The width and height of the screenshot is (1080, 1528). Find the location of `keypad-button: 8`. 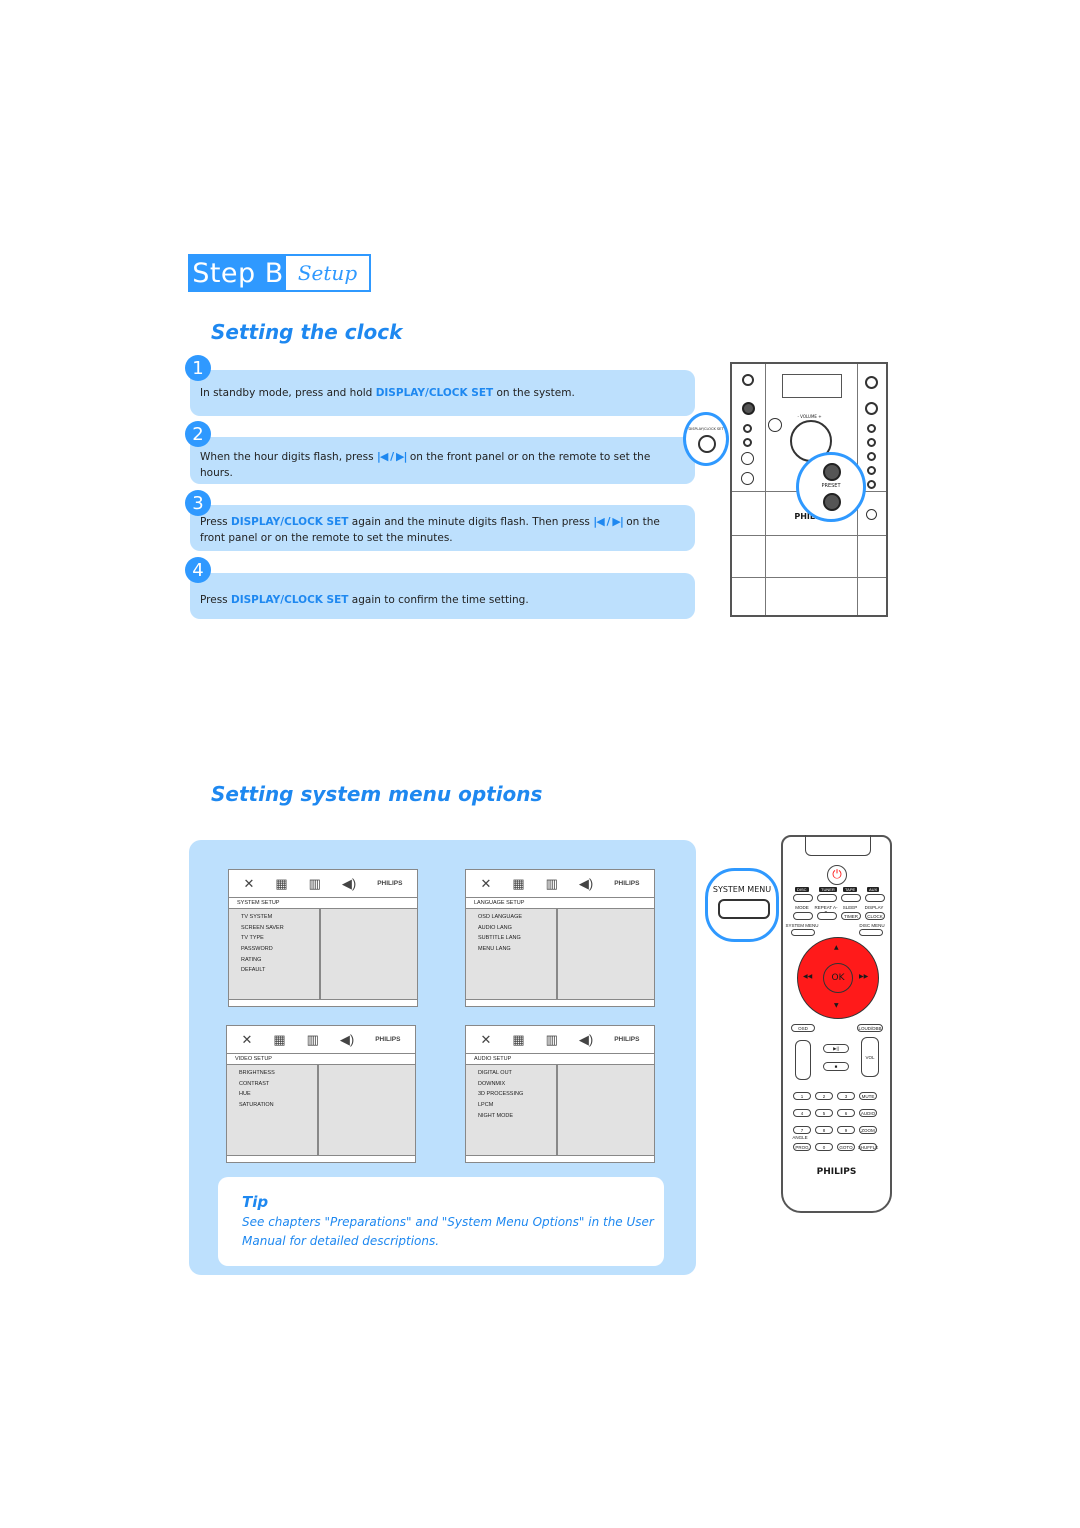

keypad-button: 8 is located at coordinates (824, 1130).